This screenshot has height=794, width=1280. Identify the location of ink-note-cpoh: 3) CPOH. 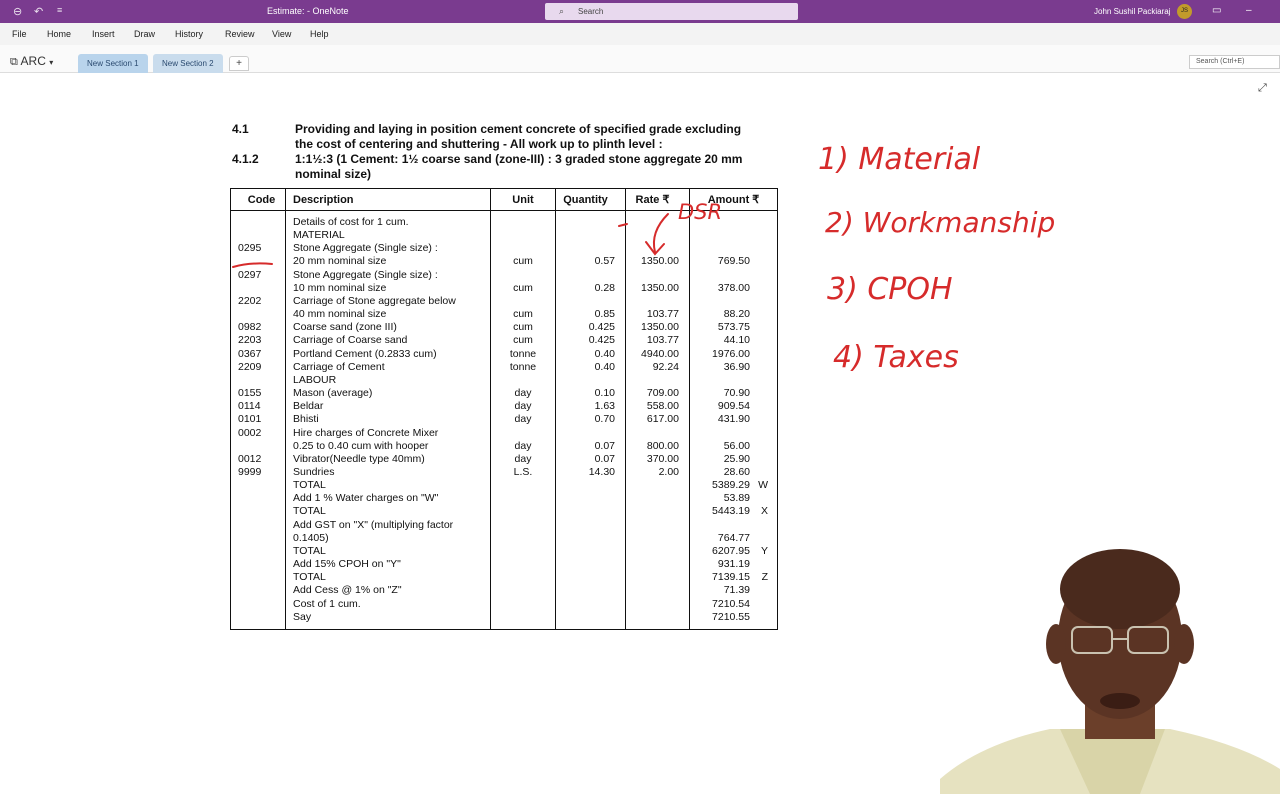
(890, 289).